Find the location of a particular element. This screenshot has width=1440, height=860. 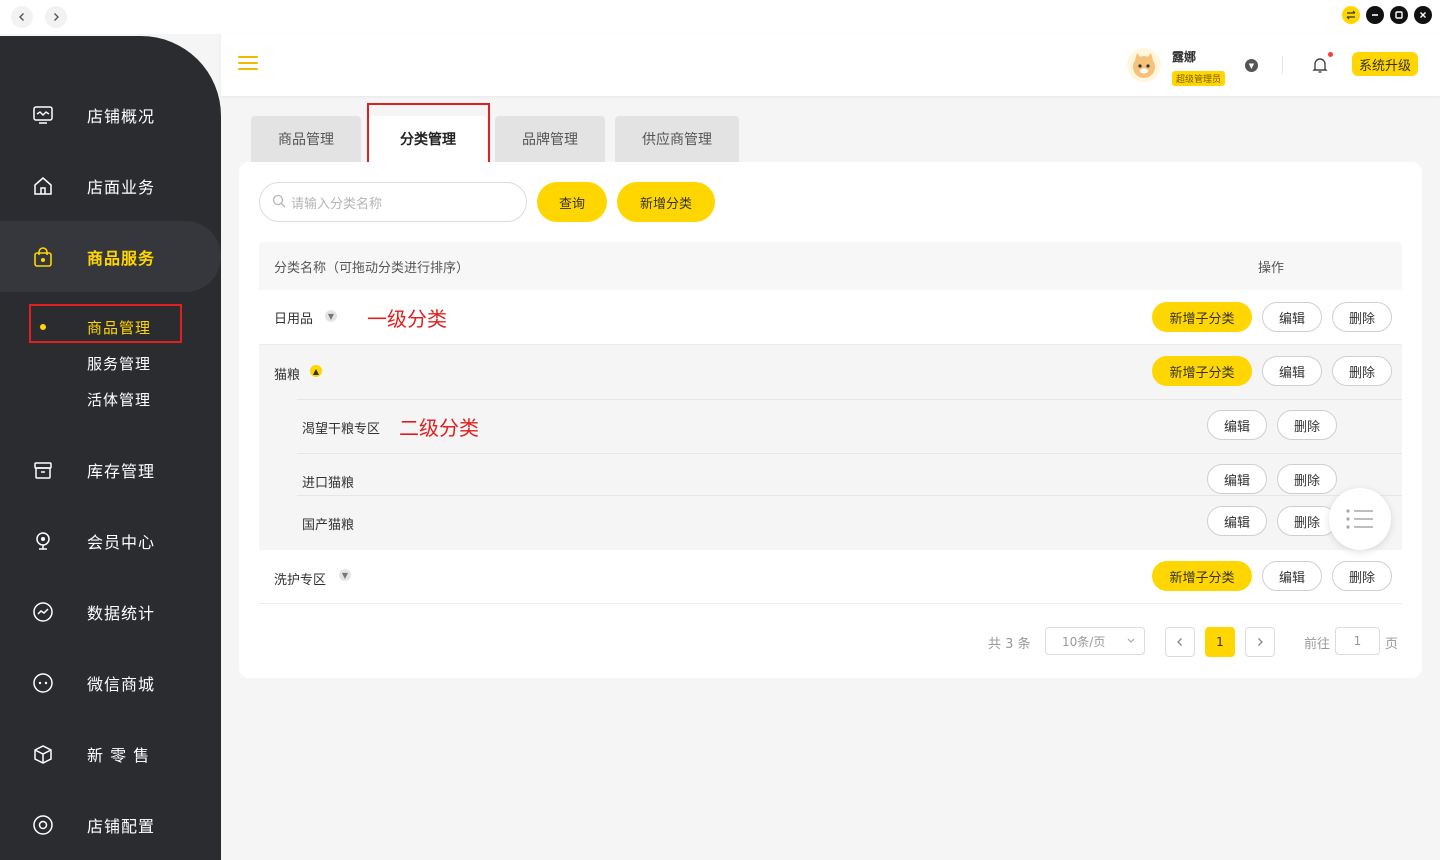

sidebar-subitem-live-manage: 活体管理 is located at coordinates (119, 399).